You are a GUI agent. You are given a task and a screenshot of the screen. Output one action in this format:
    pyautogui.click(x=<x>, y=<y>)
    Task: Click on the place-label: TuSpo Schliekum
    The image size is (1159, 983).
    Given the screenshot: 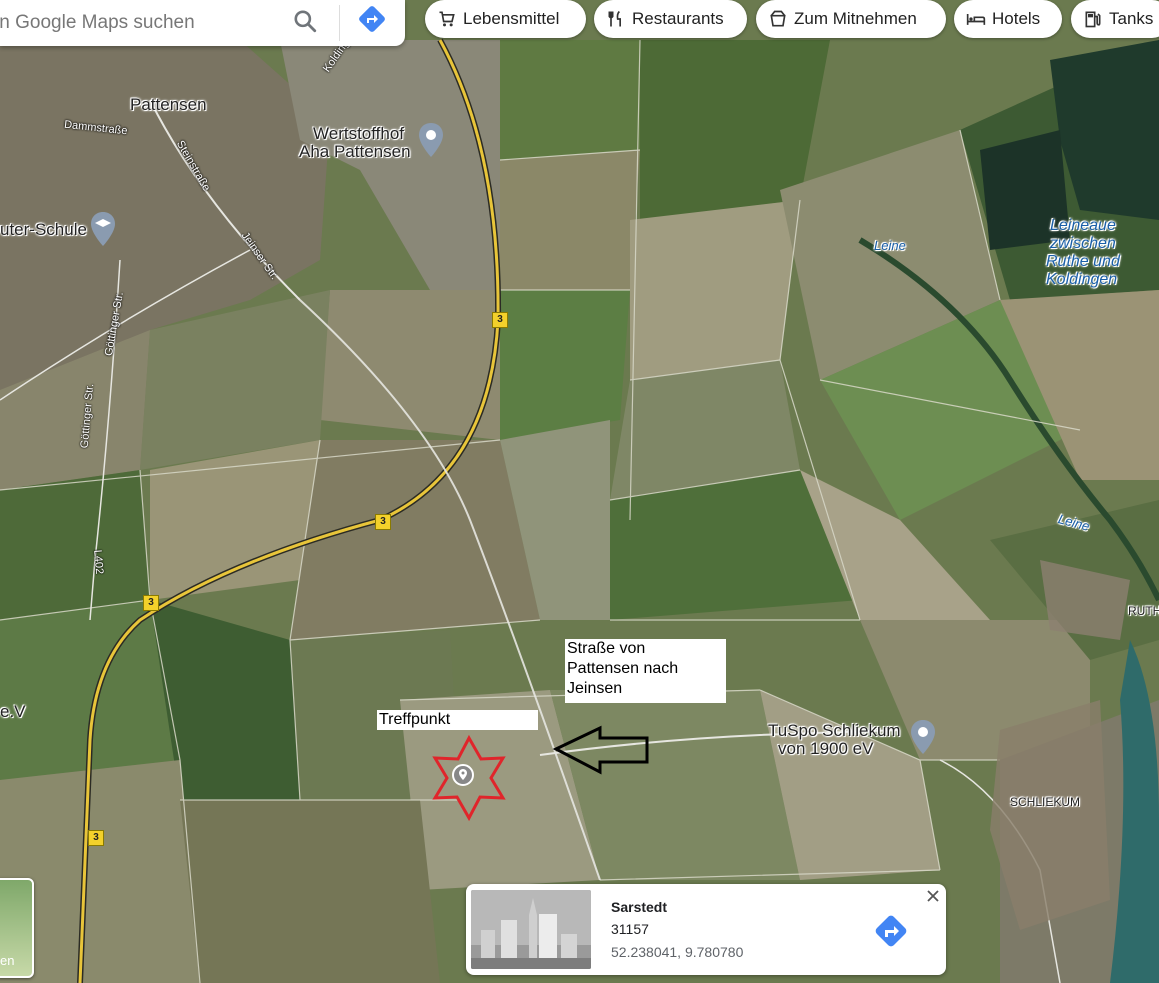 What is the action you would take?
    pyautogui.click(x=834, y=731)
    